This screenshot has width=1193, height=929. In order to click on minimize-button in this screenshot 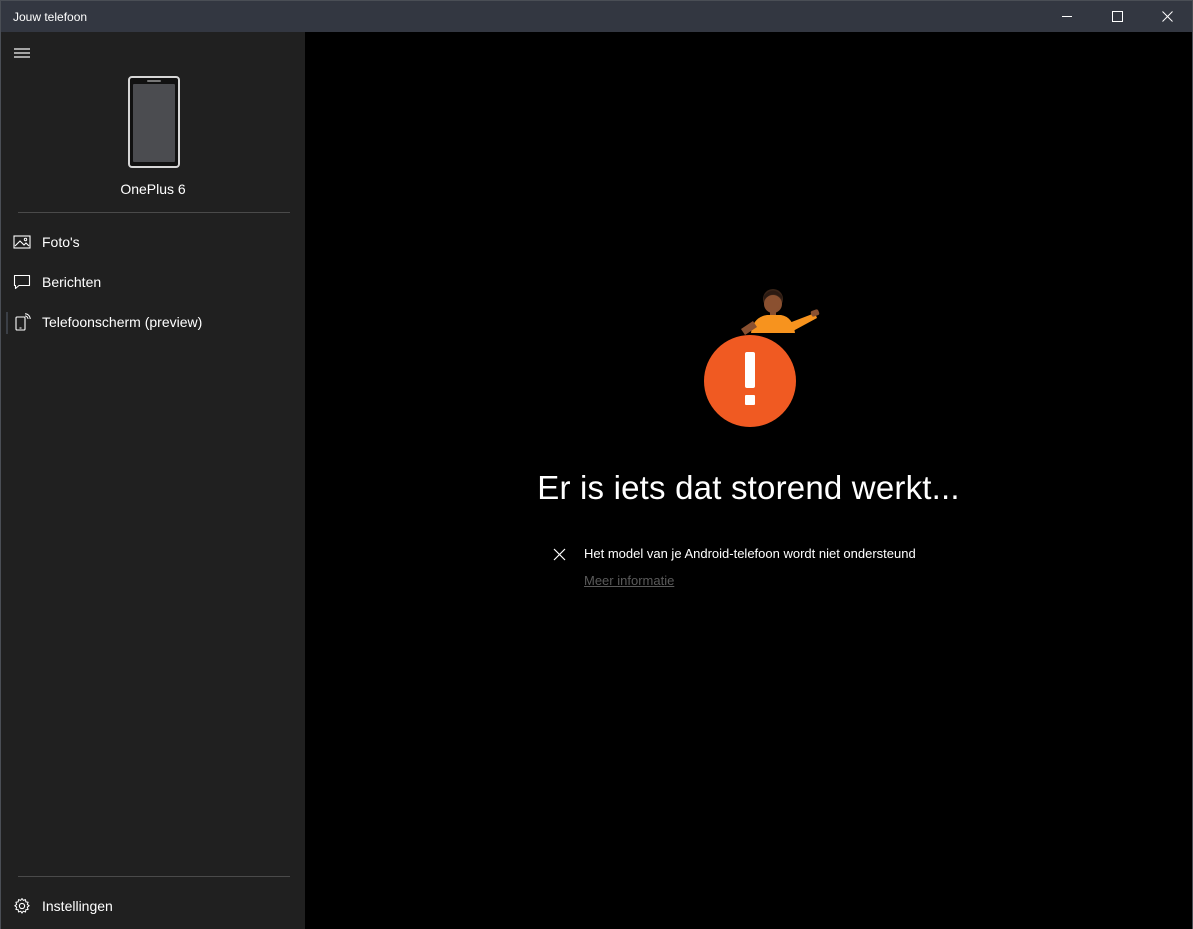, I will do `click(1067, 16)`.